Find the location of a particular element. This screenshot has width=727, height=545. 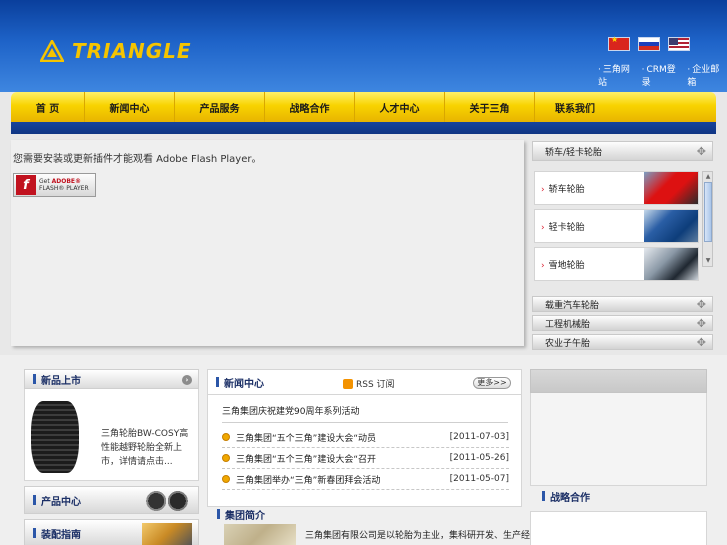

scroll-thumb is located at coordinates (708, 212).